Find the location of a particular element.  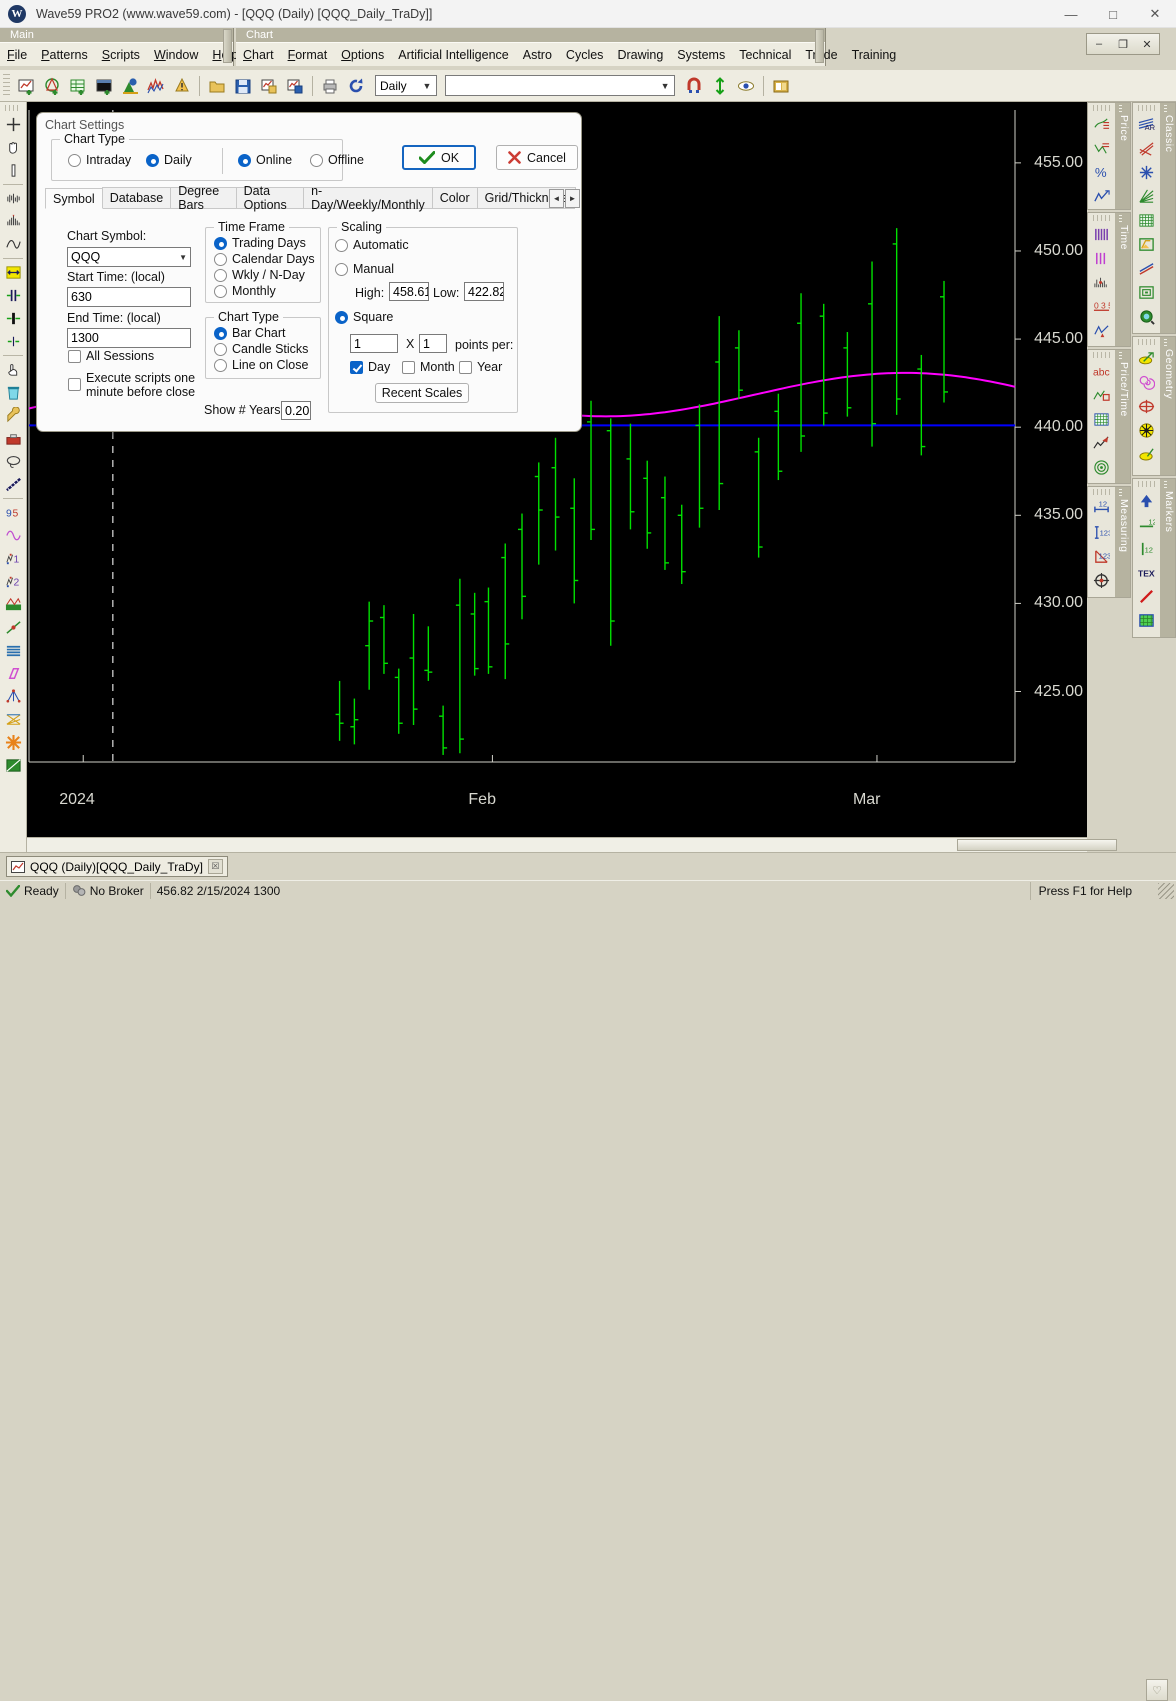

shift-bars-tool is located at coordinates (13, 318).